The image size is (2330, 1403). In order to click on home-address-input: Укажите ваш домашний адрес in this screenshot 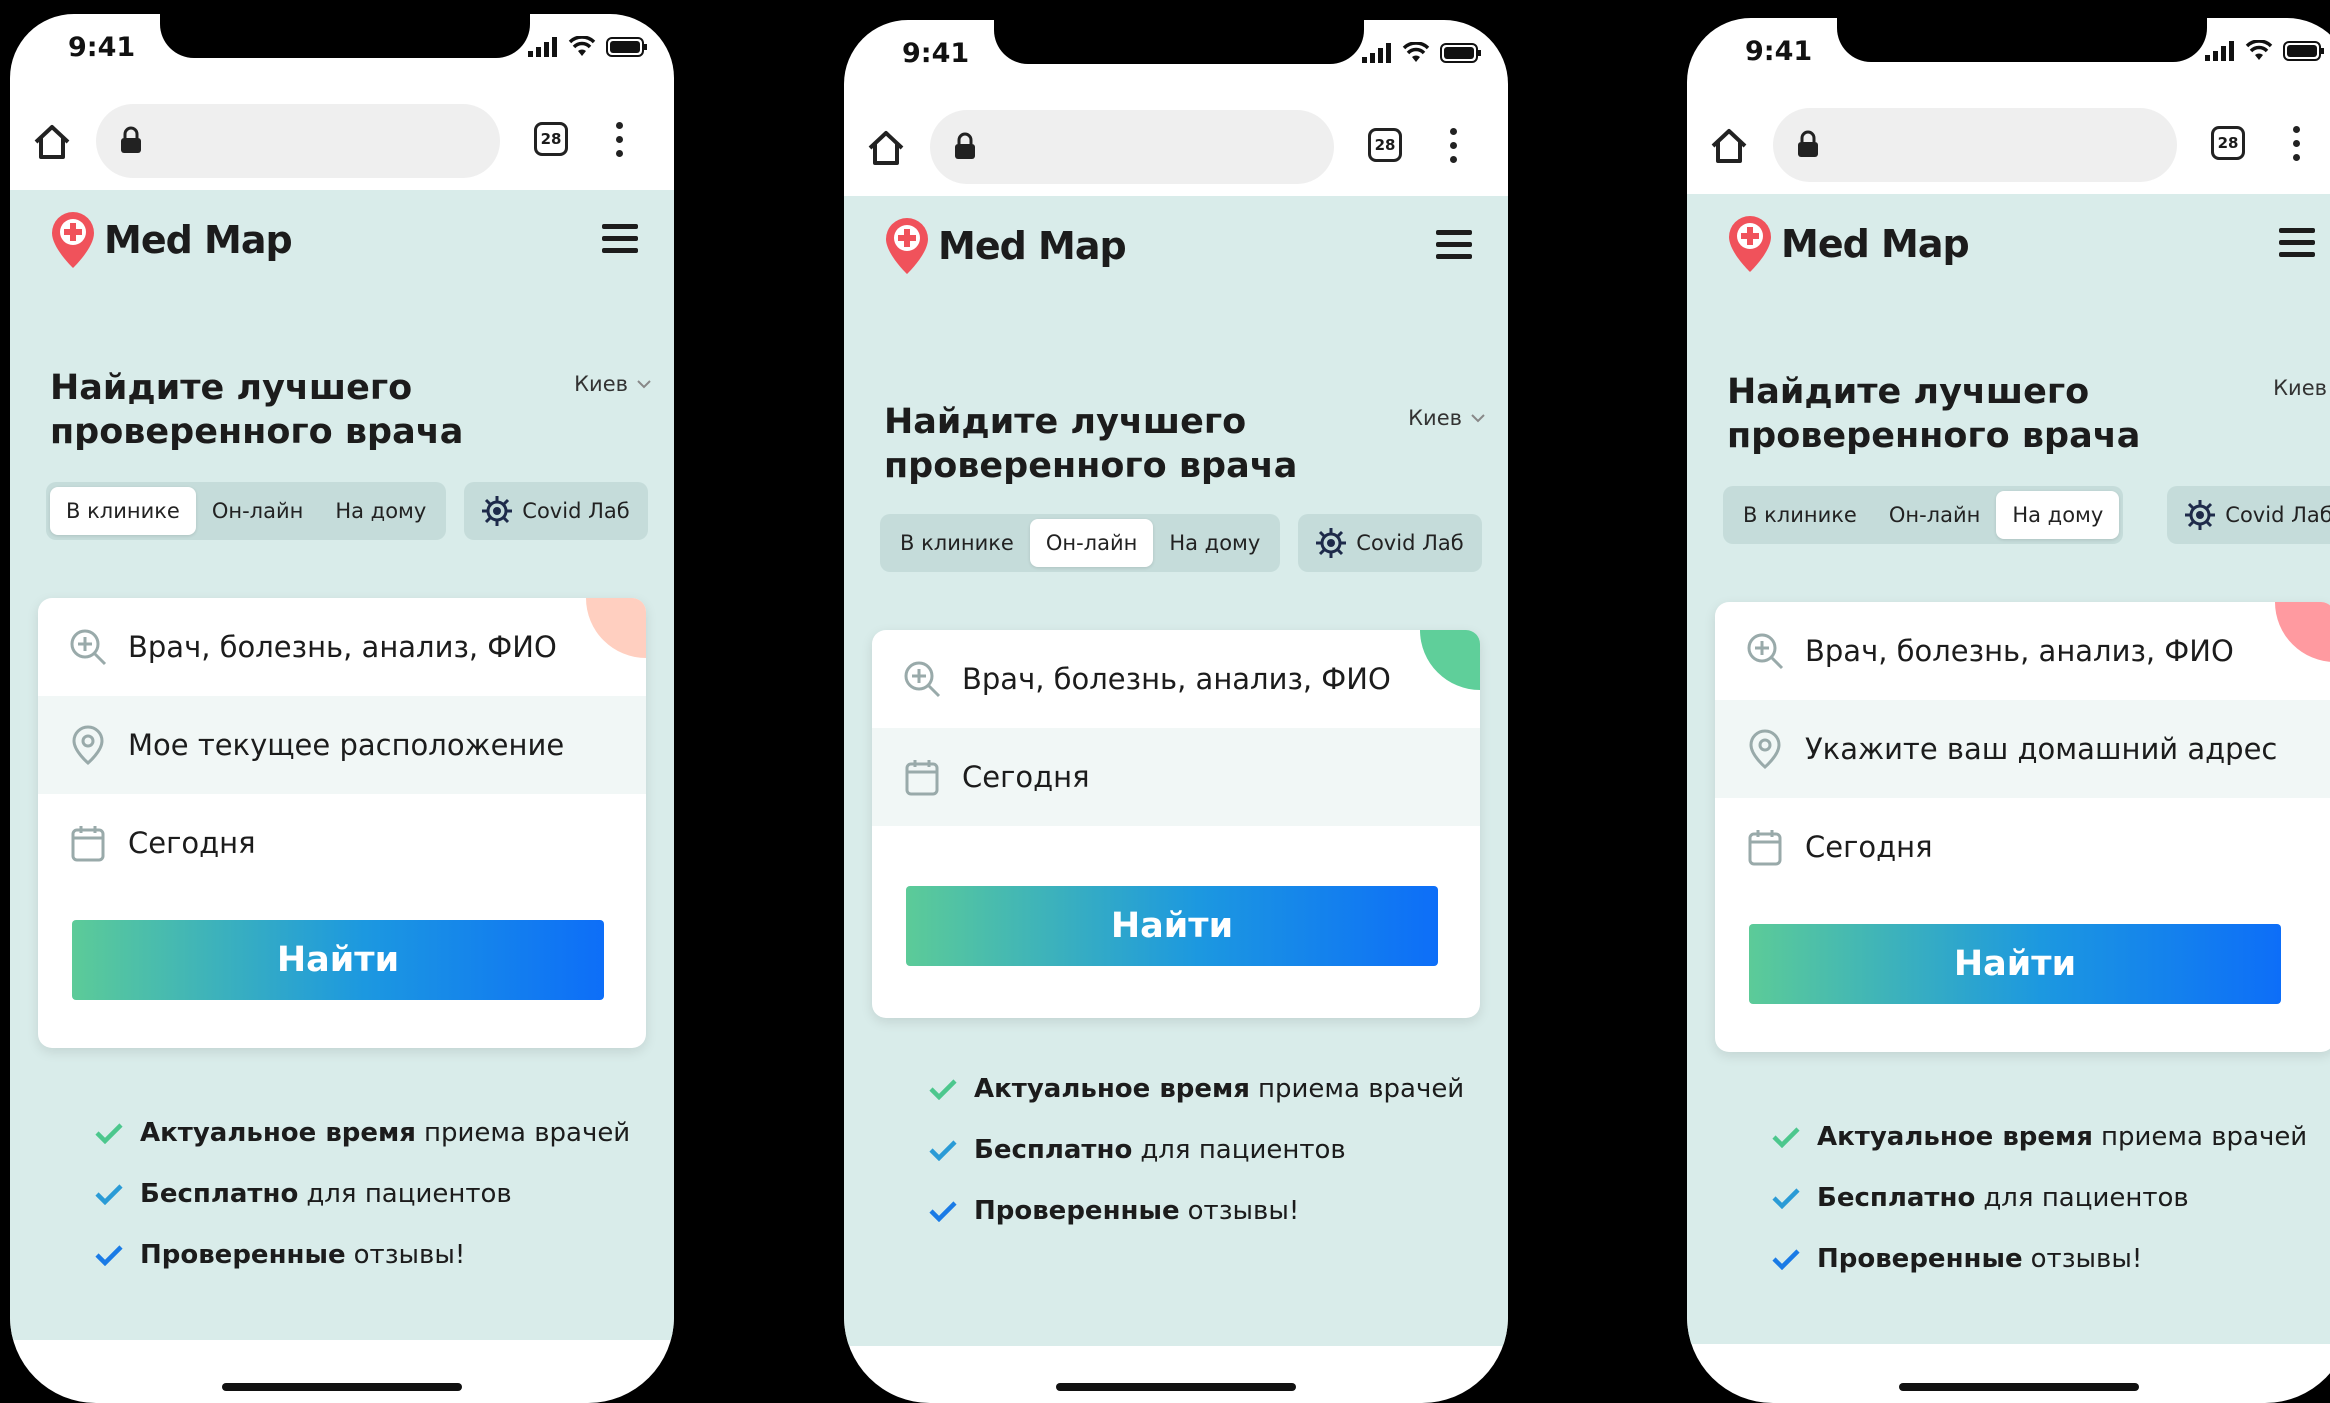, I will do `click(2022, 749)`.